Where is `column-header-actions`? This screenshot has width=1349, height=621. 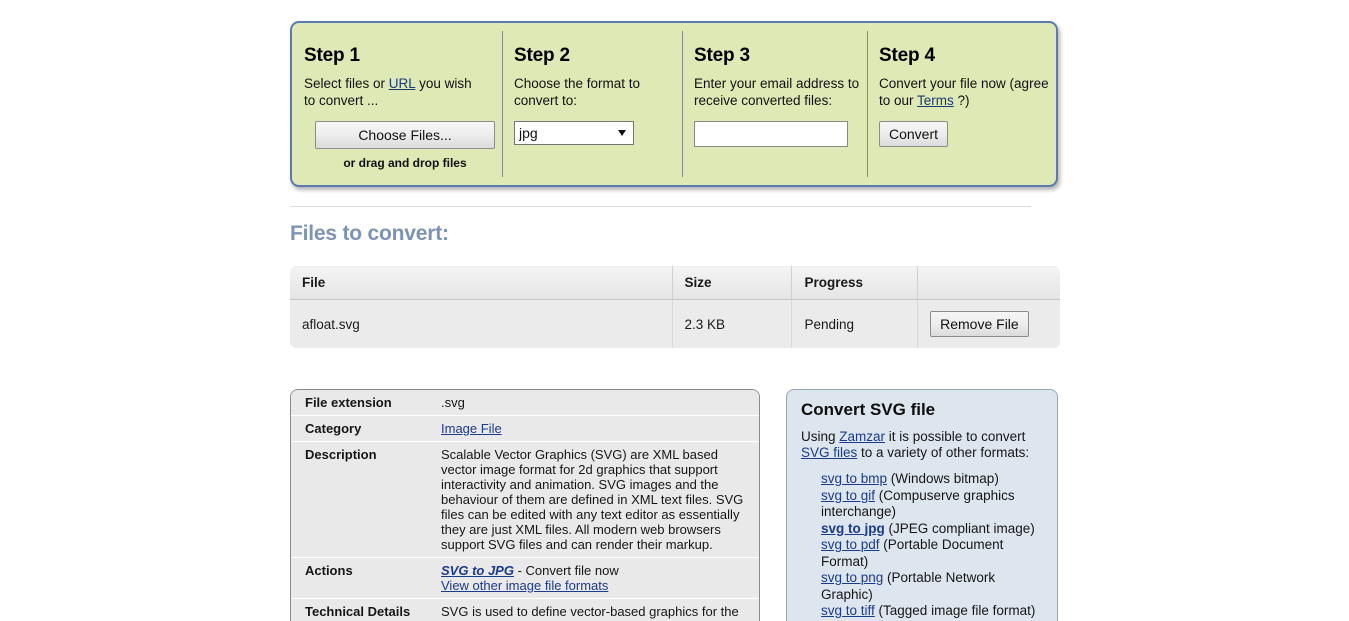
column-header-actions is located at coordinates (988, 283).